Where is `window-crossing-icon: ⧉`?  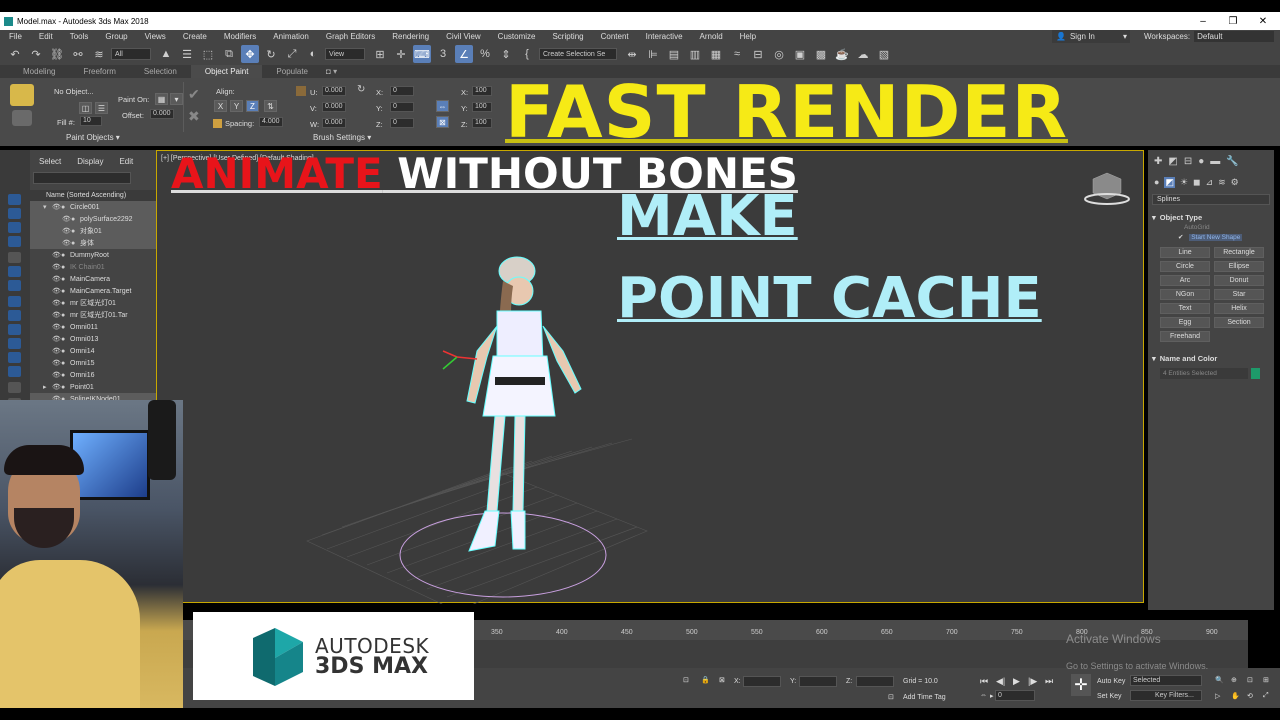 window-crossing-icon: ⧉ is located at coordinates (229, 54).